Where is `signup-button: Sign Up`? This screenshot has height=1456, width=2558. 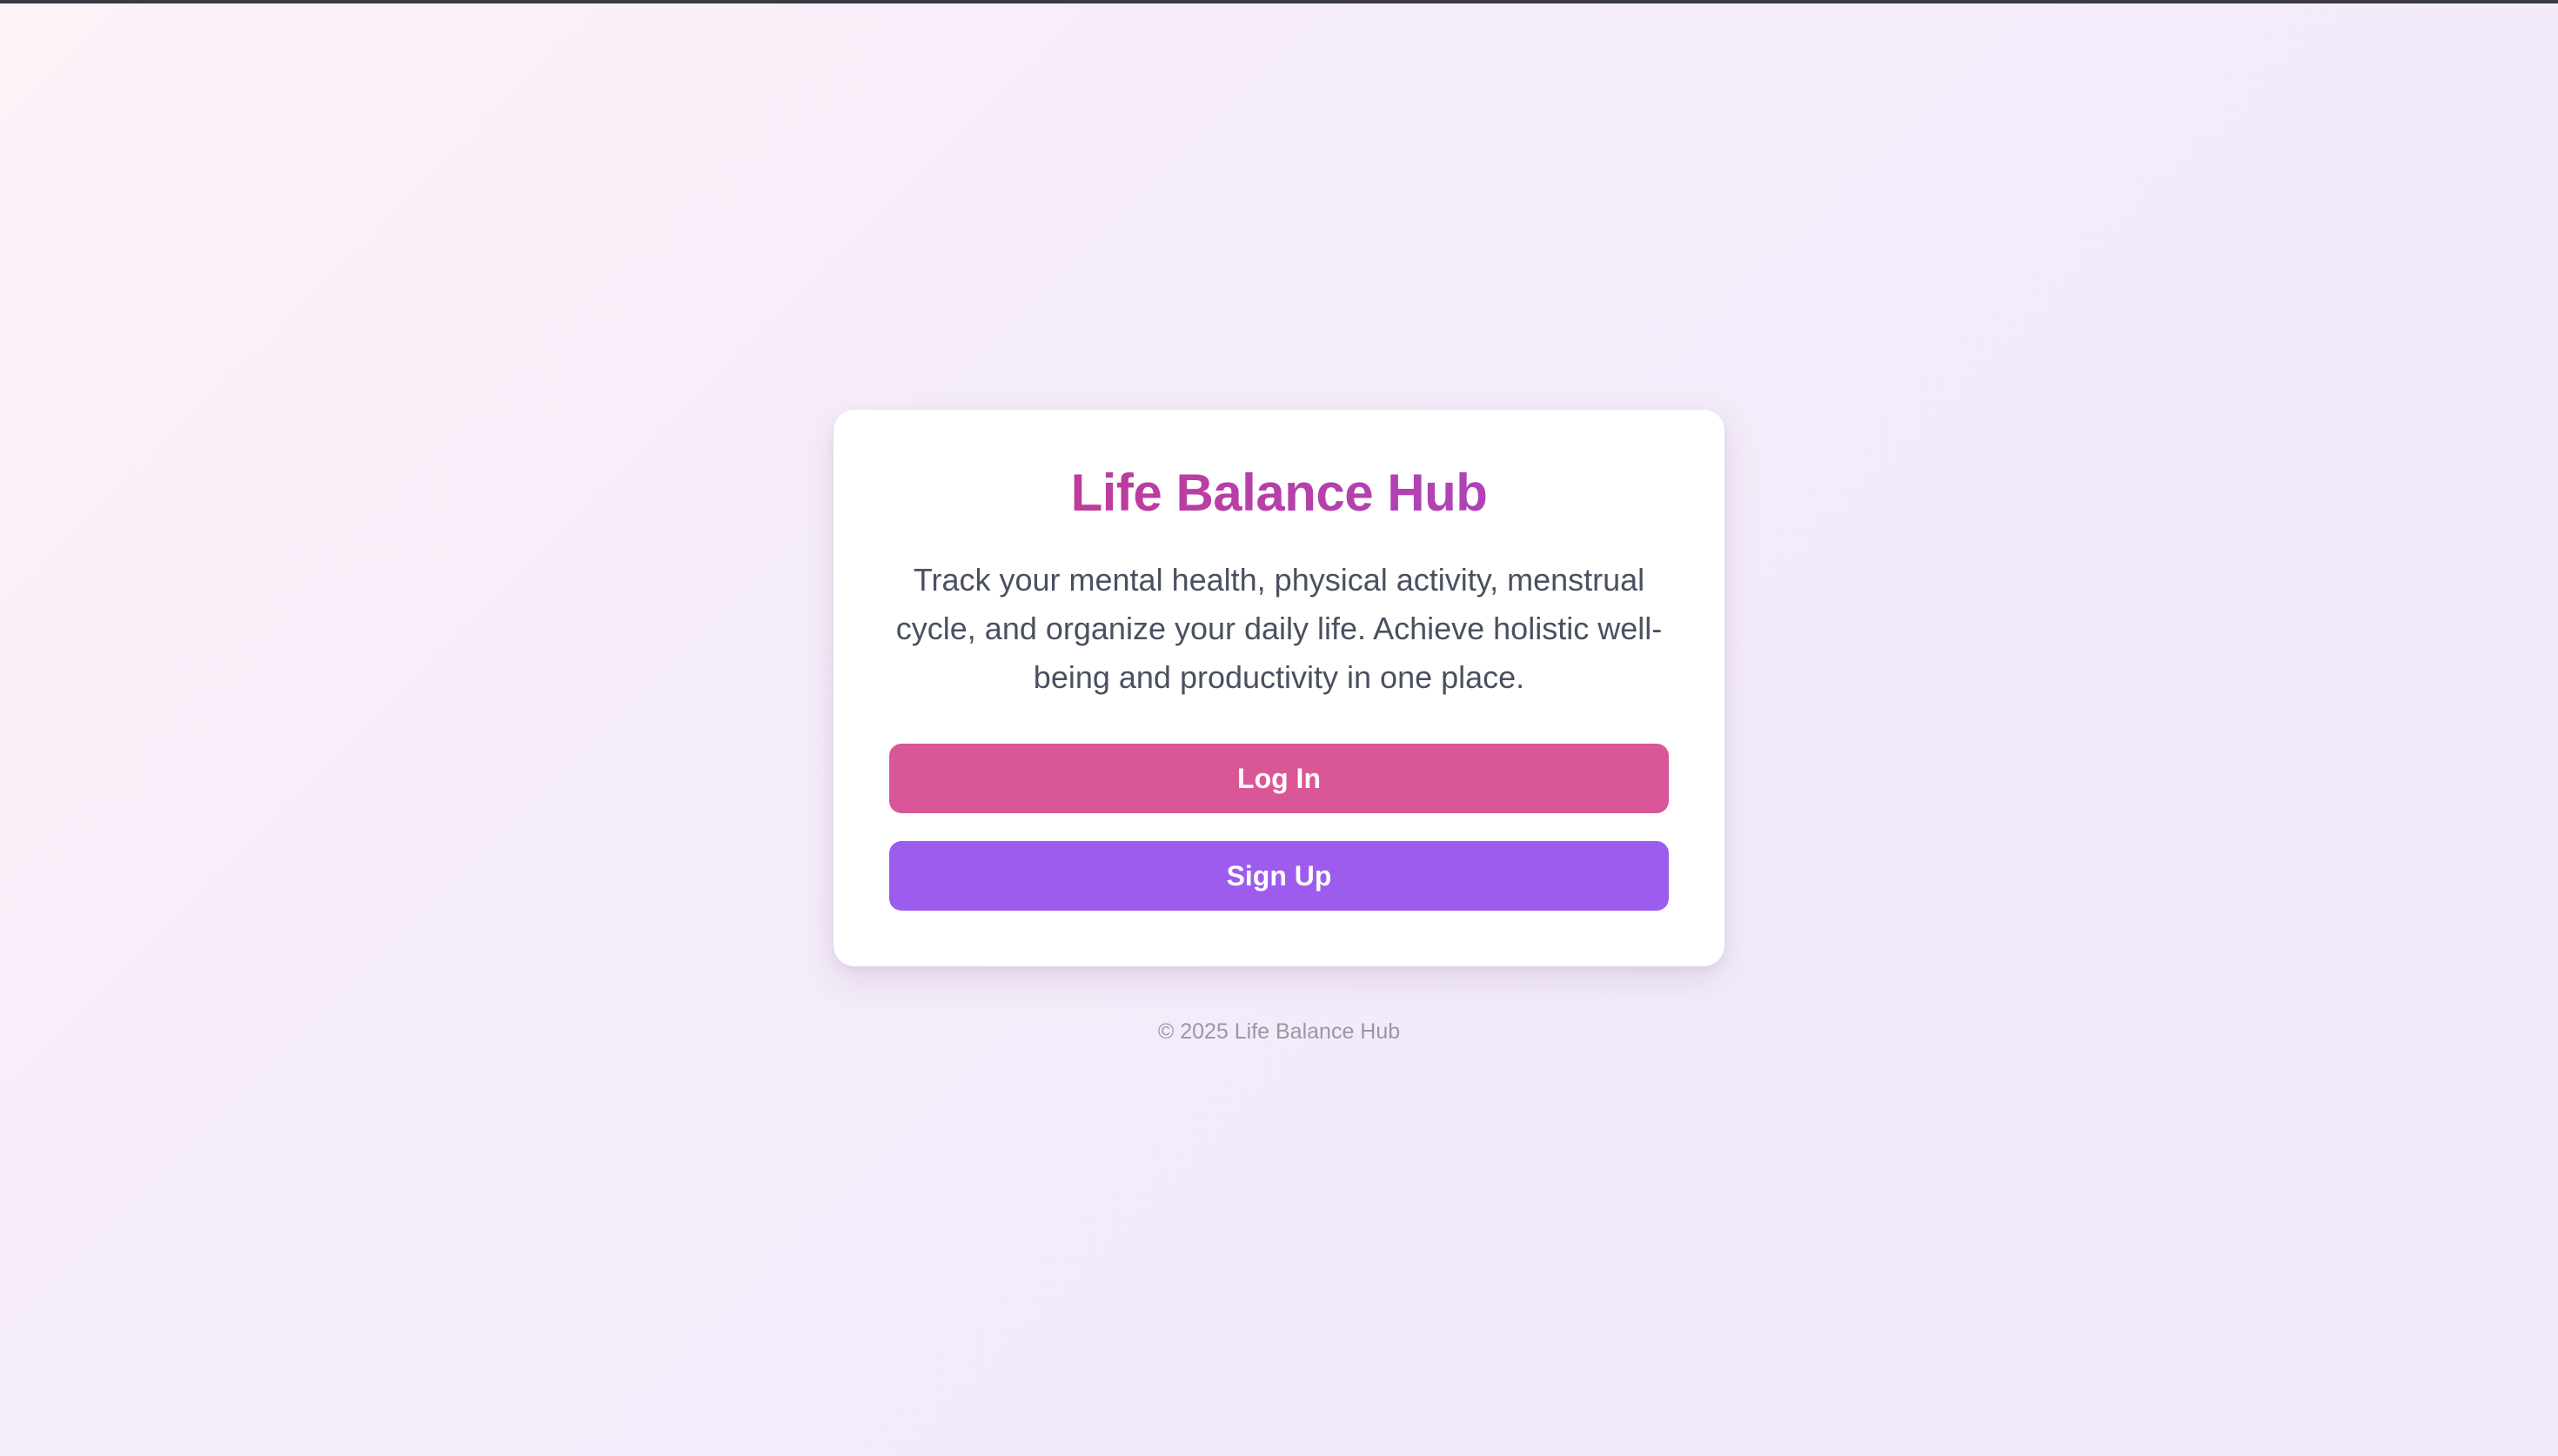
signup-button: Sign Up is located at coordinates (1279, 876).